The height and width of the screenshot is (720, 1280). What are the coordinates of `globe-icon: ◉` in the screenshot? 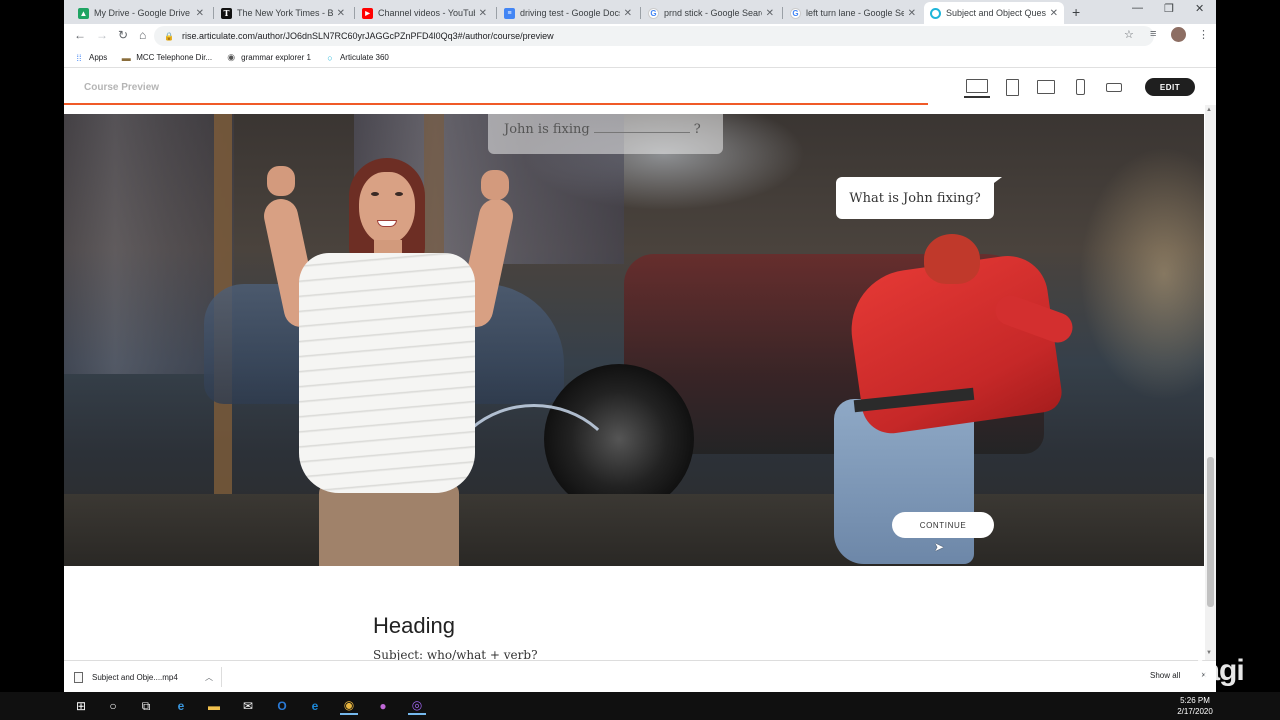 It's located at (231, 57).